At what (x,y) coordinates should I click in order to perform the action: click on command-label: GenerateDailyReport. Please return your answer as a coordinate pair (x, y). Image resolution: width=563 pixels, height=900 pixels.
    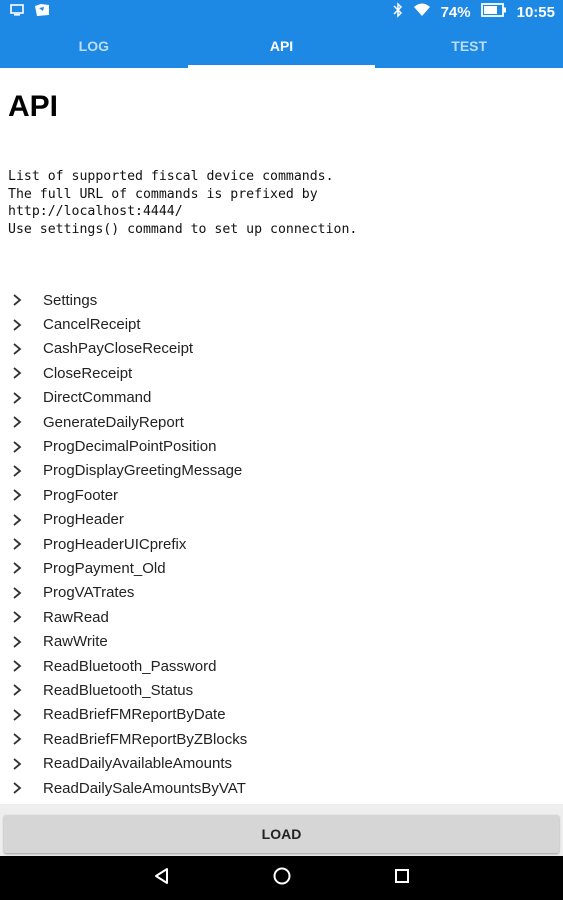
    Looking at the image, I should click on (113, 422).